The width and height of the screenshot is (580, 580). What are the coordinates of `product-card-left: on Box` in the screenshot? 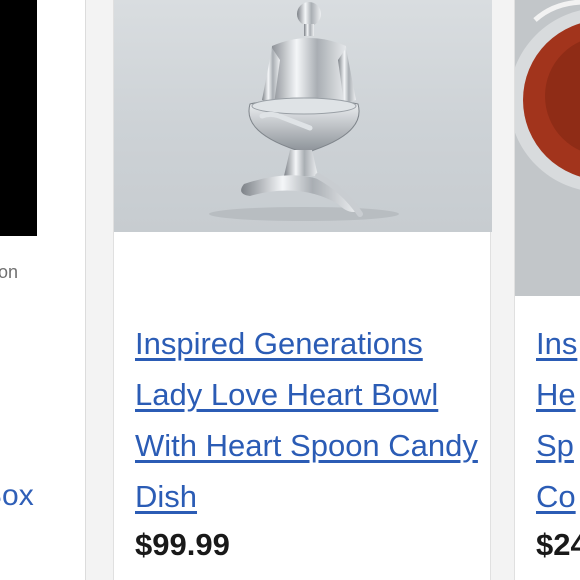 It's located at (43, 290).